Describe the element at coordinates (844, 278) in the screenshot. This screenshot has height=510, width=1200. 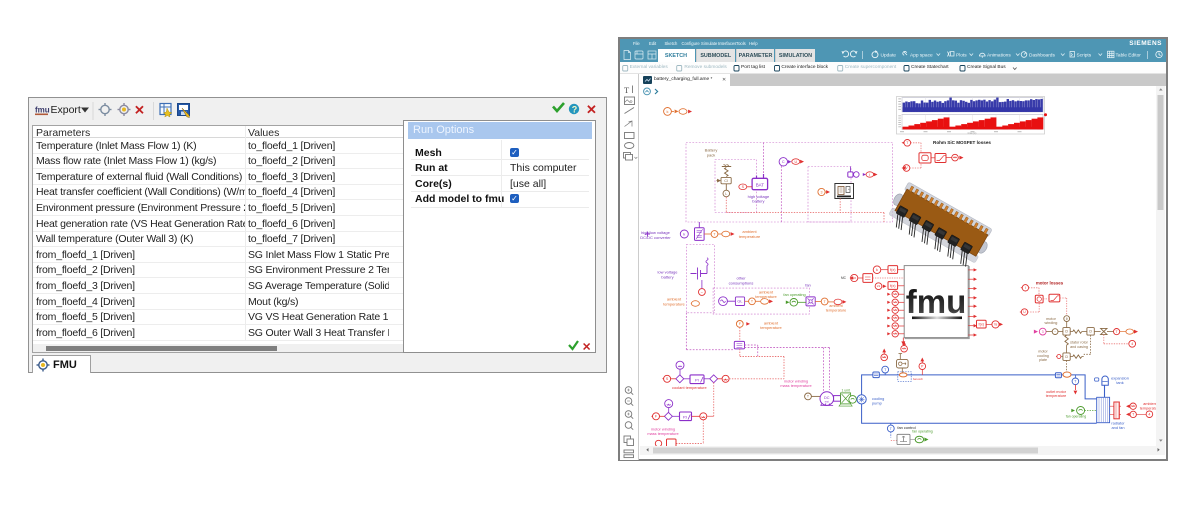
I see `svg-text: MC` at that location.